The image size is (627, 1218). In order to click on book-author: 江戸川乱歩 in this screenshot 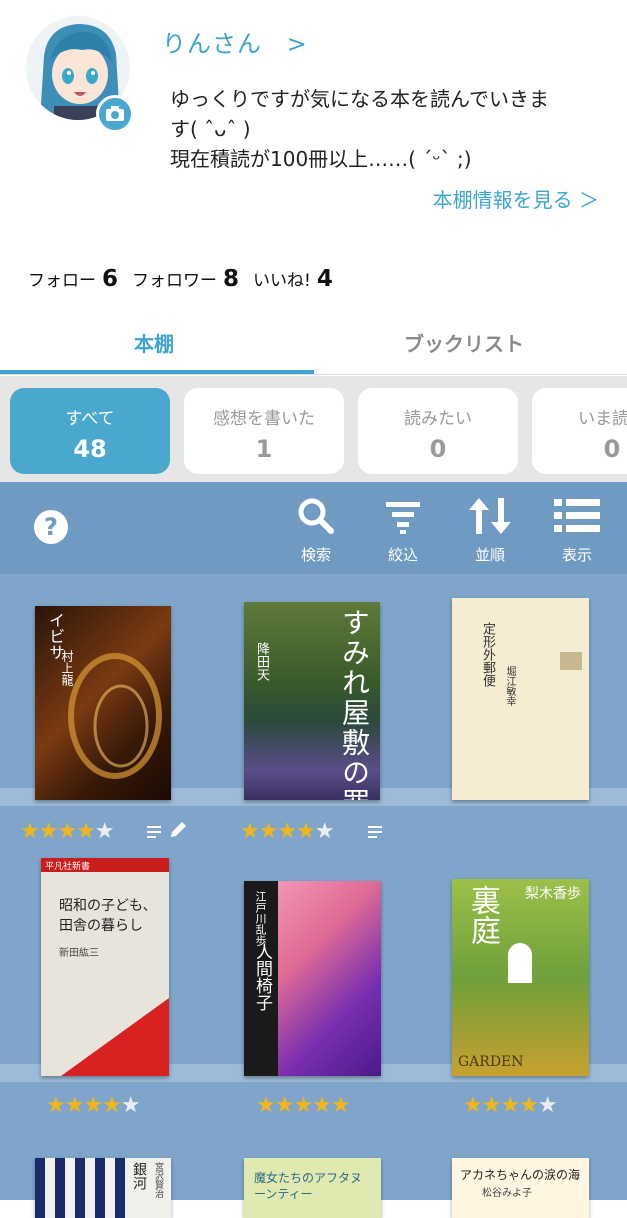, I will do `click(260, 918)`.